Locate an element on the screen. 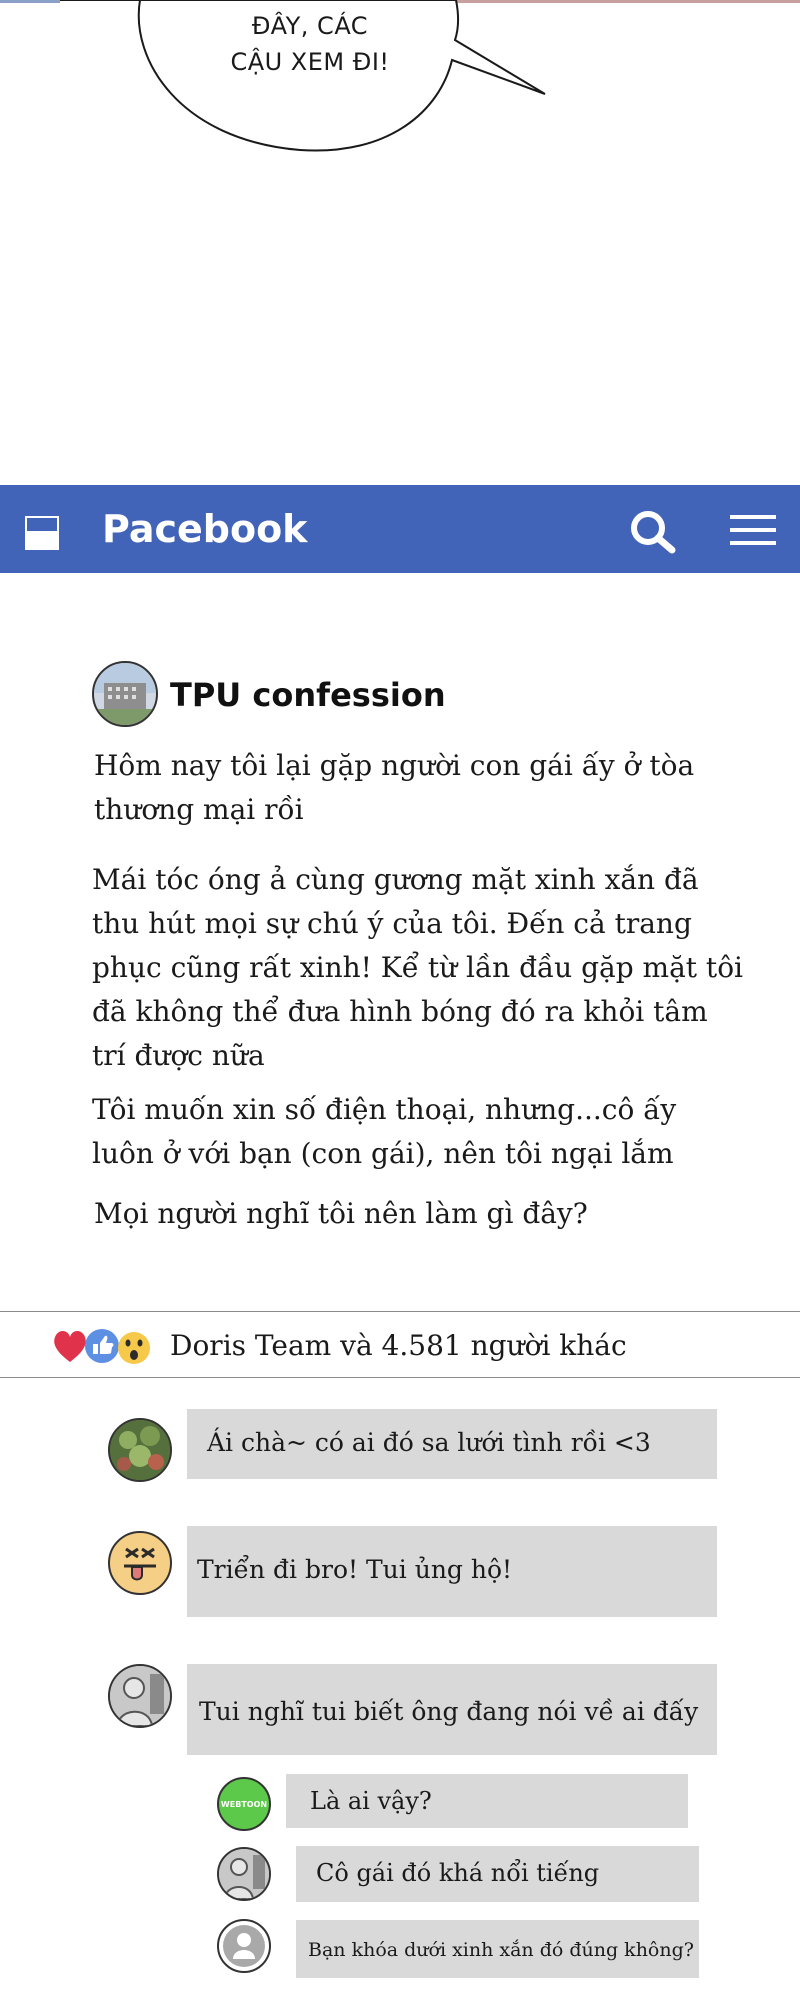  comment-text: Triển đi bro! Tui ủng hộ! is located at coordinates (355, 1569).